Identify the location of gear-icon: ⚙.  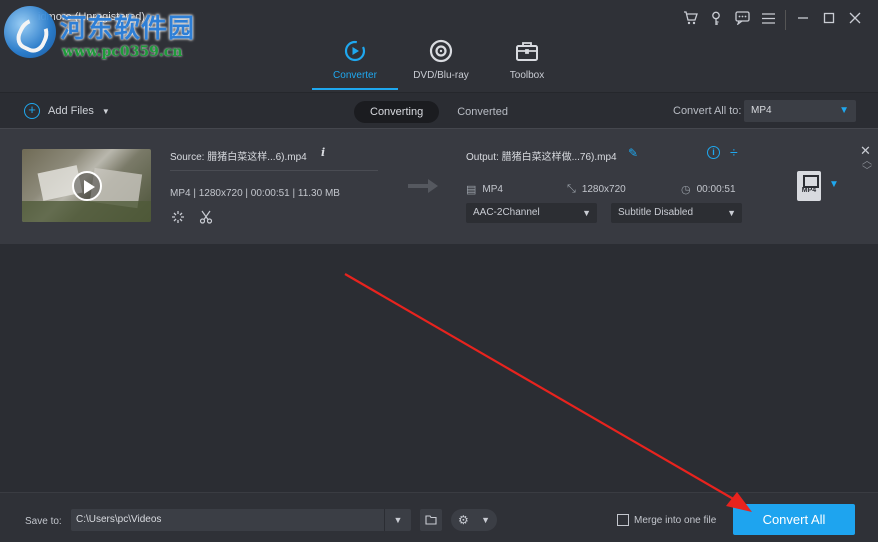
(463, 520).